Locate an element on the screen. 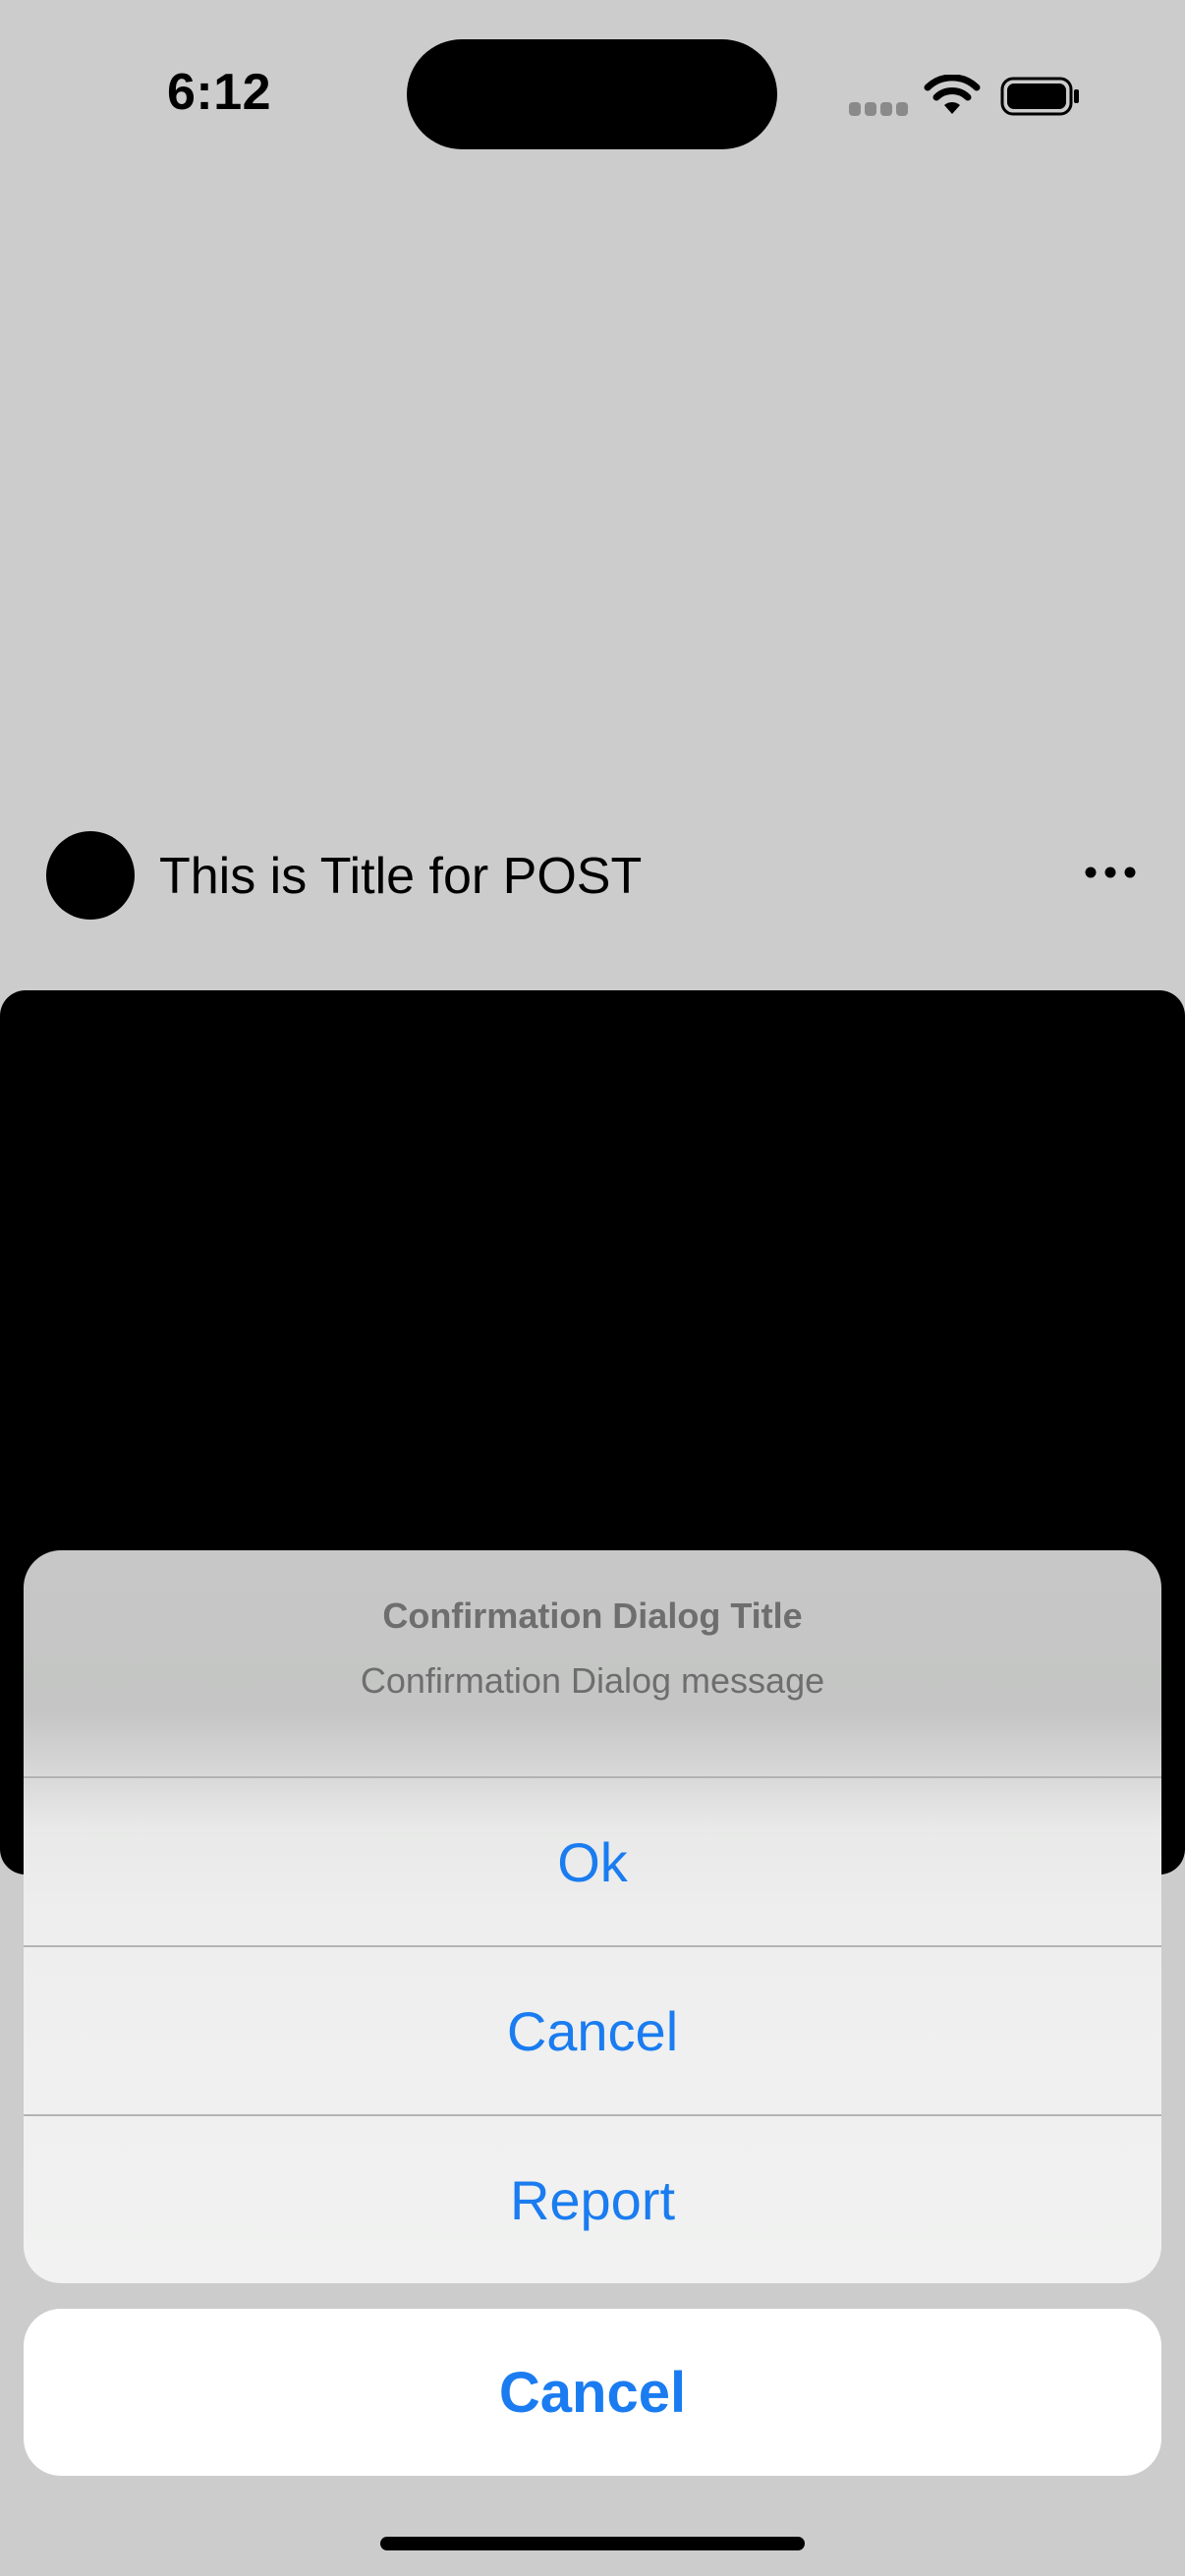  ok-button: Ok is located at coordinates (592, 1861).